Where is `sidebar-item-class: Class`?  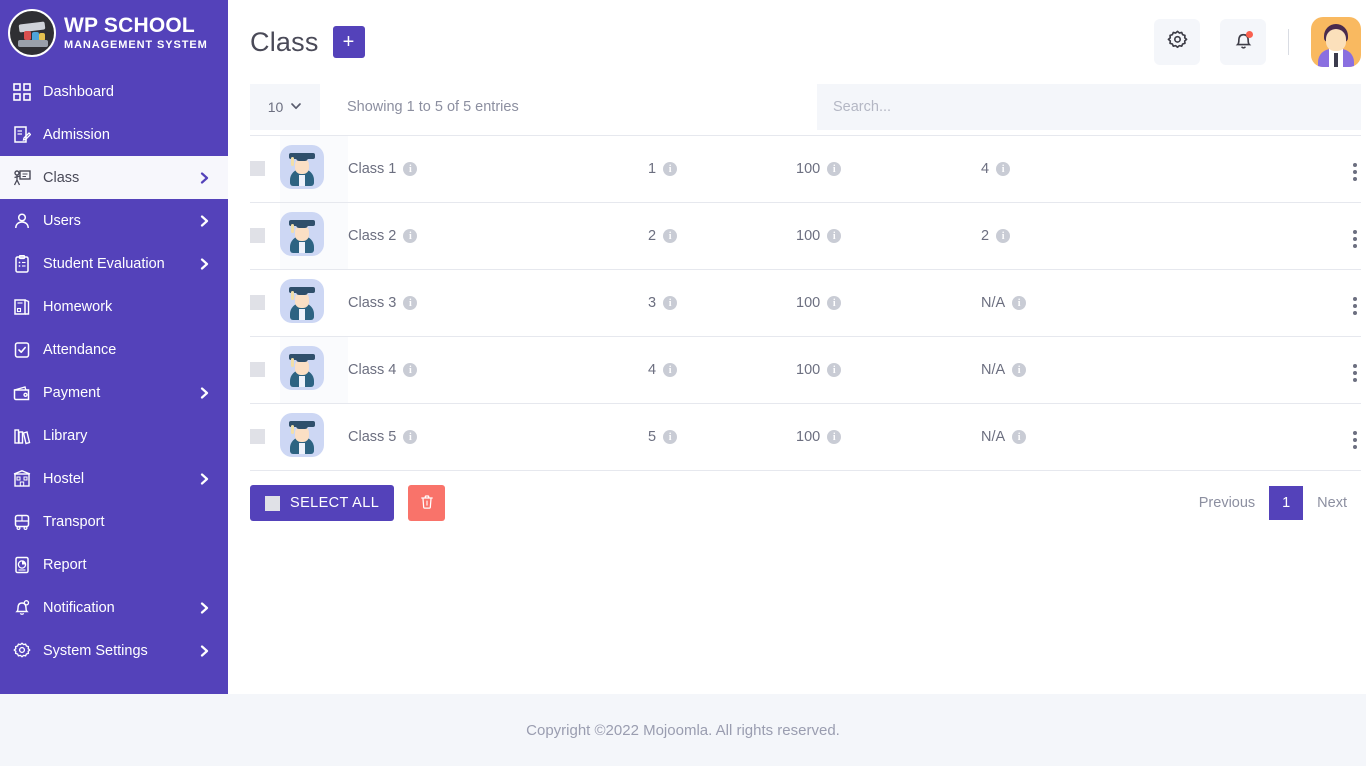
sidebar-item-class: Class is located at coordinates (114, 177).